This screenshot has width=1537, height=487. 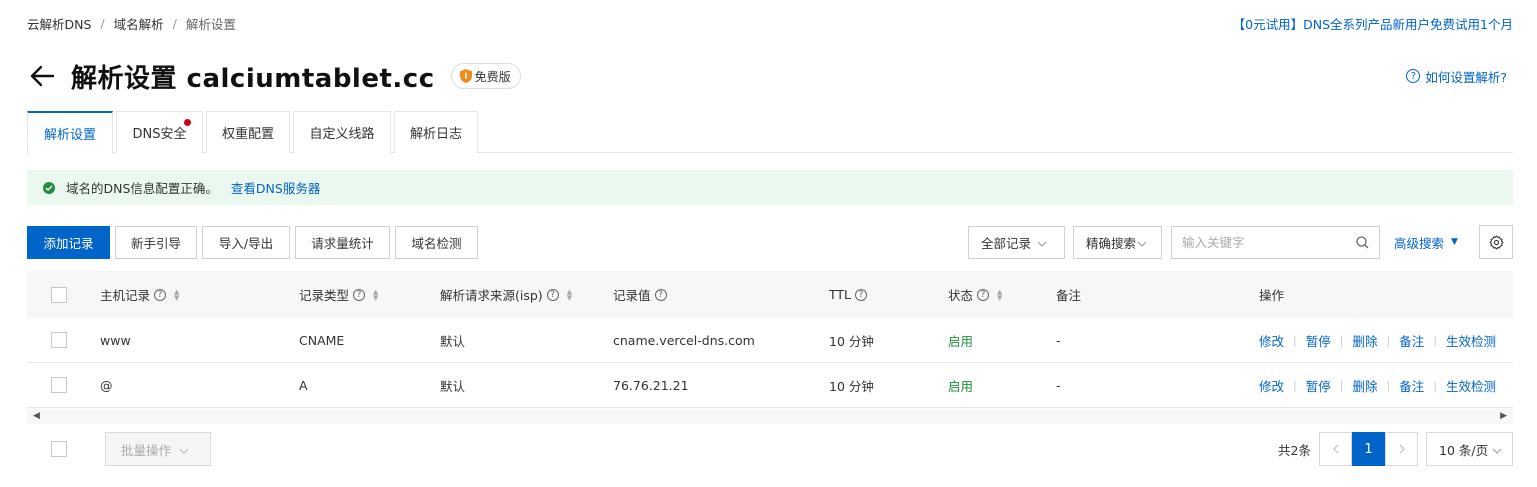 What do you see at coordinates (640, 294) in the screenshot?
I see `column-value: 记录值 ?` at bounding box center [640, 294].